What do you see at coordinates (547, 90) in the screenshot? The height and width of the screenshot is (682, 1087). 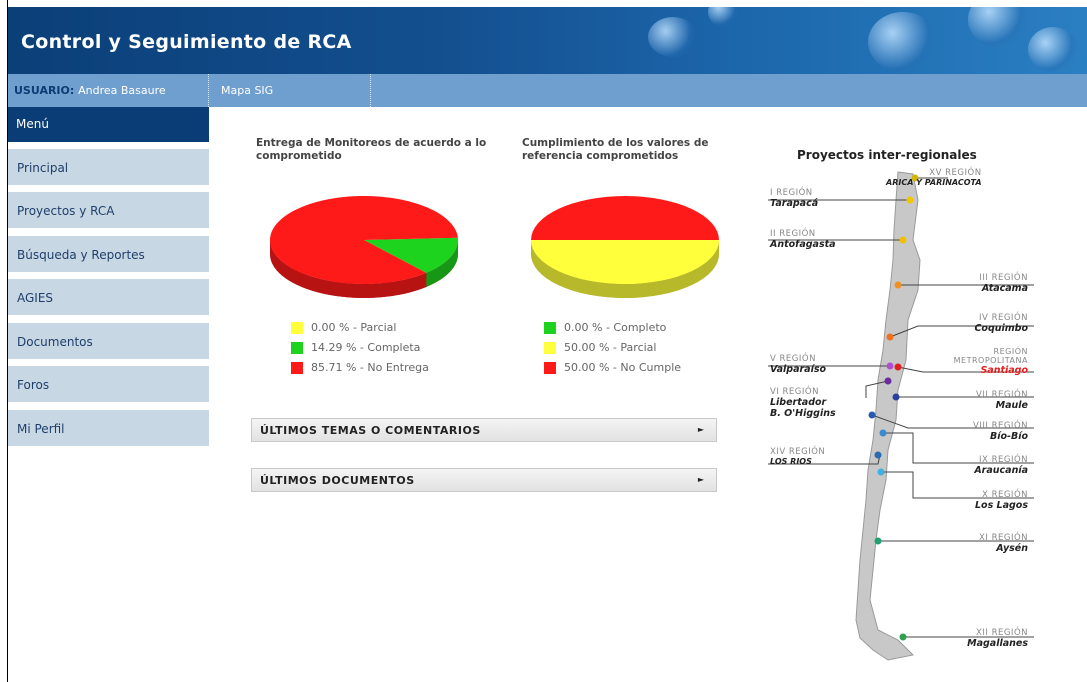 I see `user-bar: USUARIO: Andrea Basaure Mapa SIG` at bounding box center [547, 90].